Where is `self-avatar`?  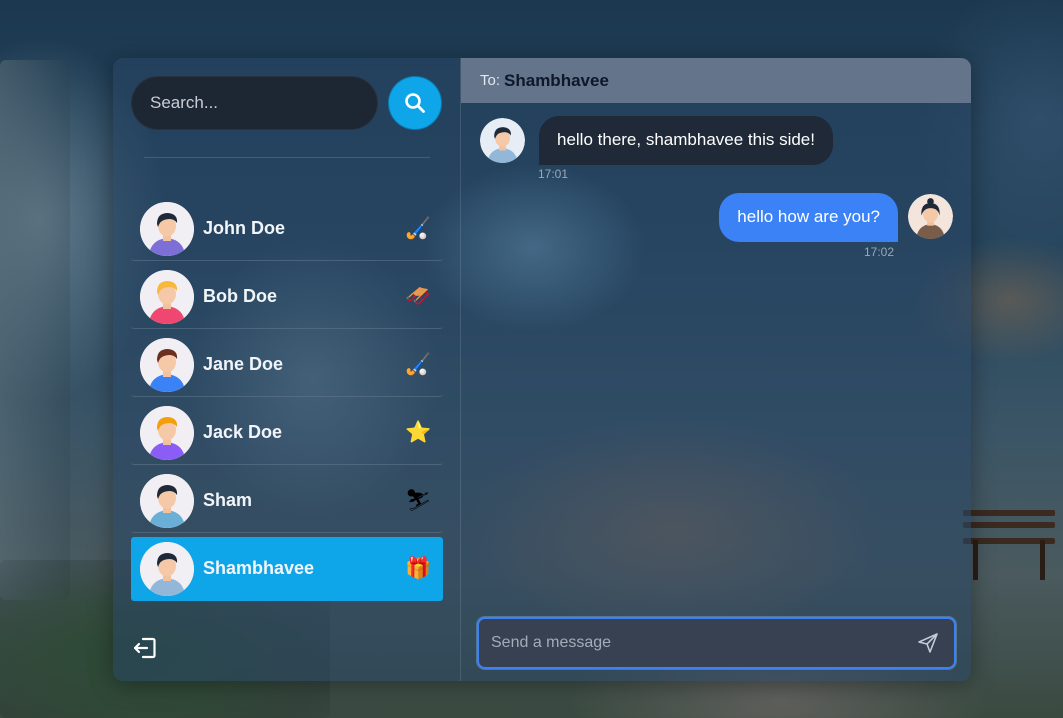
self-avatar is located at coordinates (930, 216).